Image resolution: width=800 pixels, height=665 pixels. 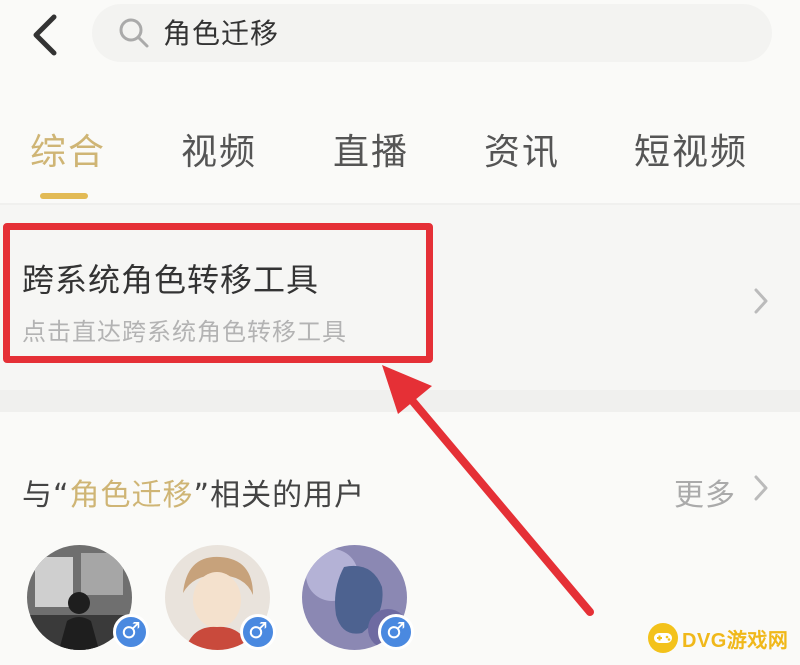 I want to click on tab-short-video: 短视频, so click(x=691, y=149).